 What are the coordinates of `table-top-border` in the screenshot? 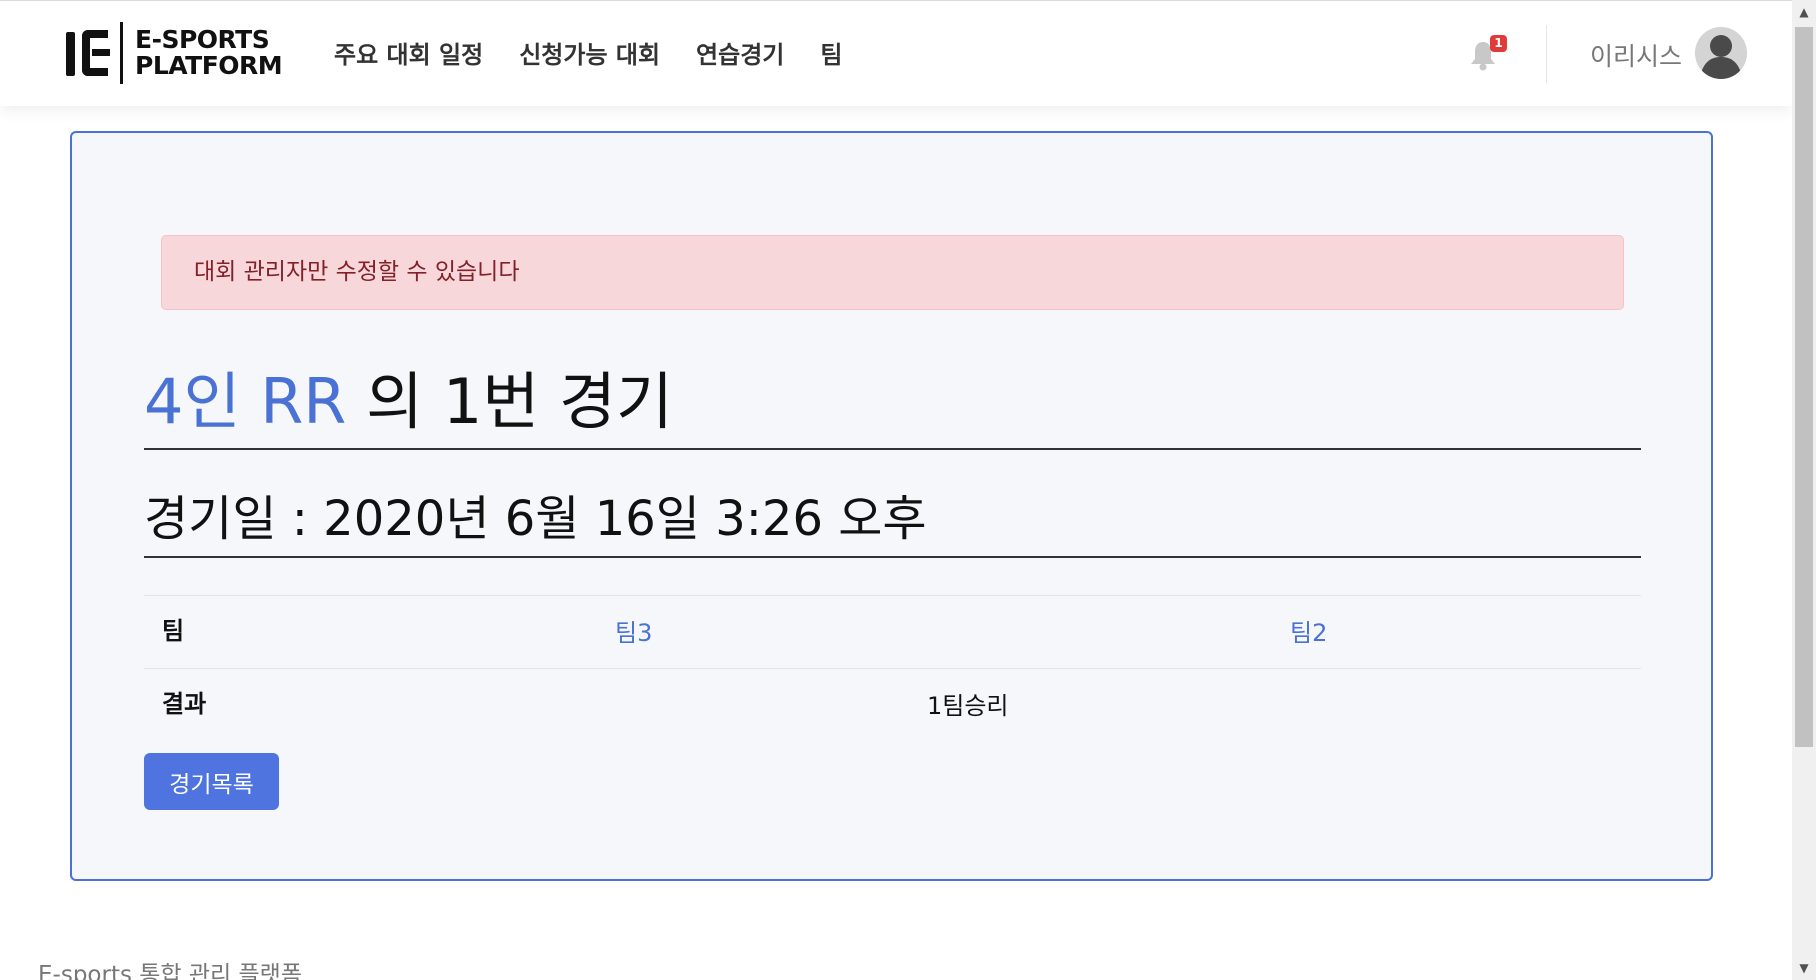 It's located at (892, 595).